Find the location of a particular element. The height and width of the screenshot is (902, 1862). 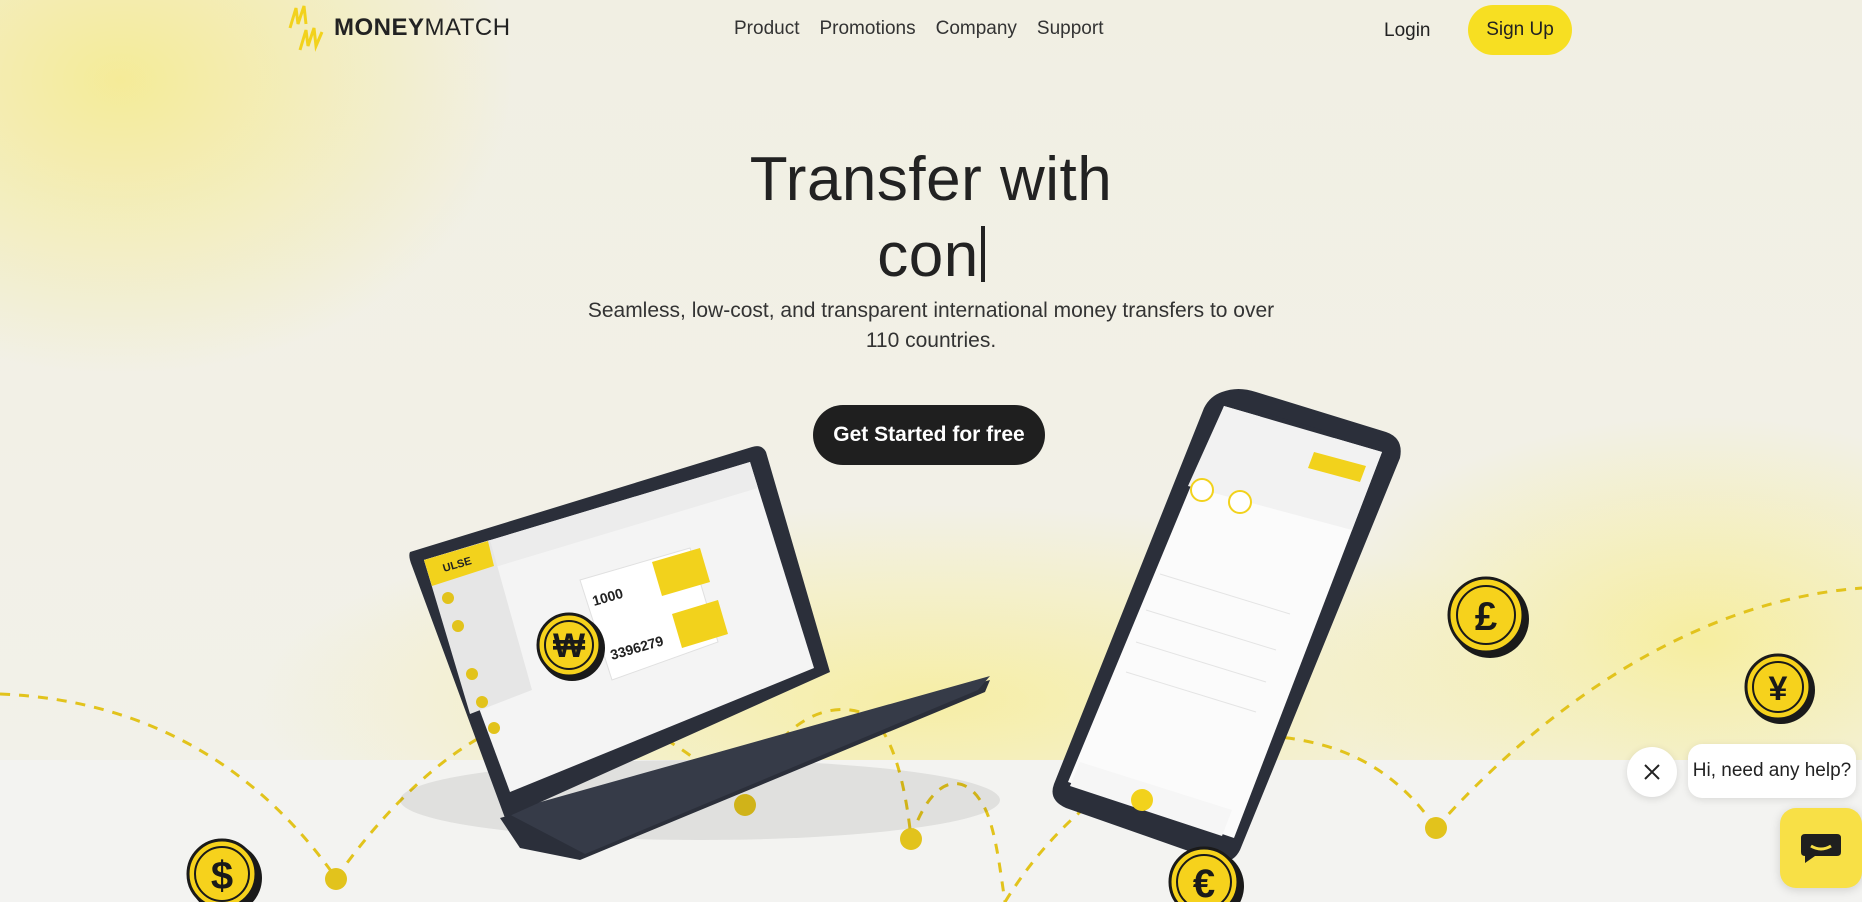

chat-prompt-bubble: Hi, need any help? is located at coordinates (1772, 771).